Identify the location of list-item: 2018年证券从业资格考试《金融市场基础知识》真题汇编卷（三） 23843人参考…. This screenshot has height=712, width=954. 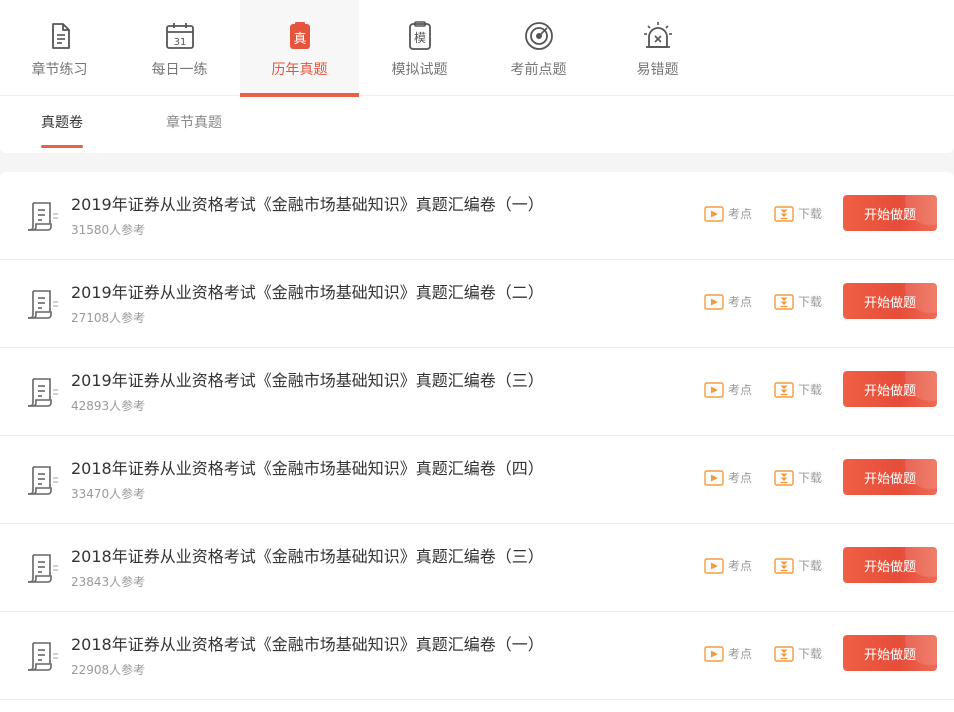
(477, 568).